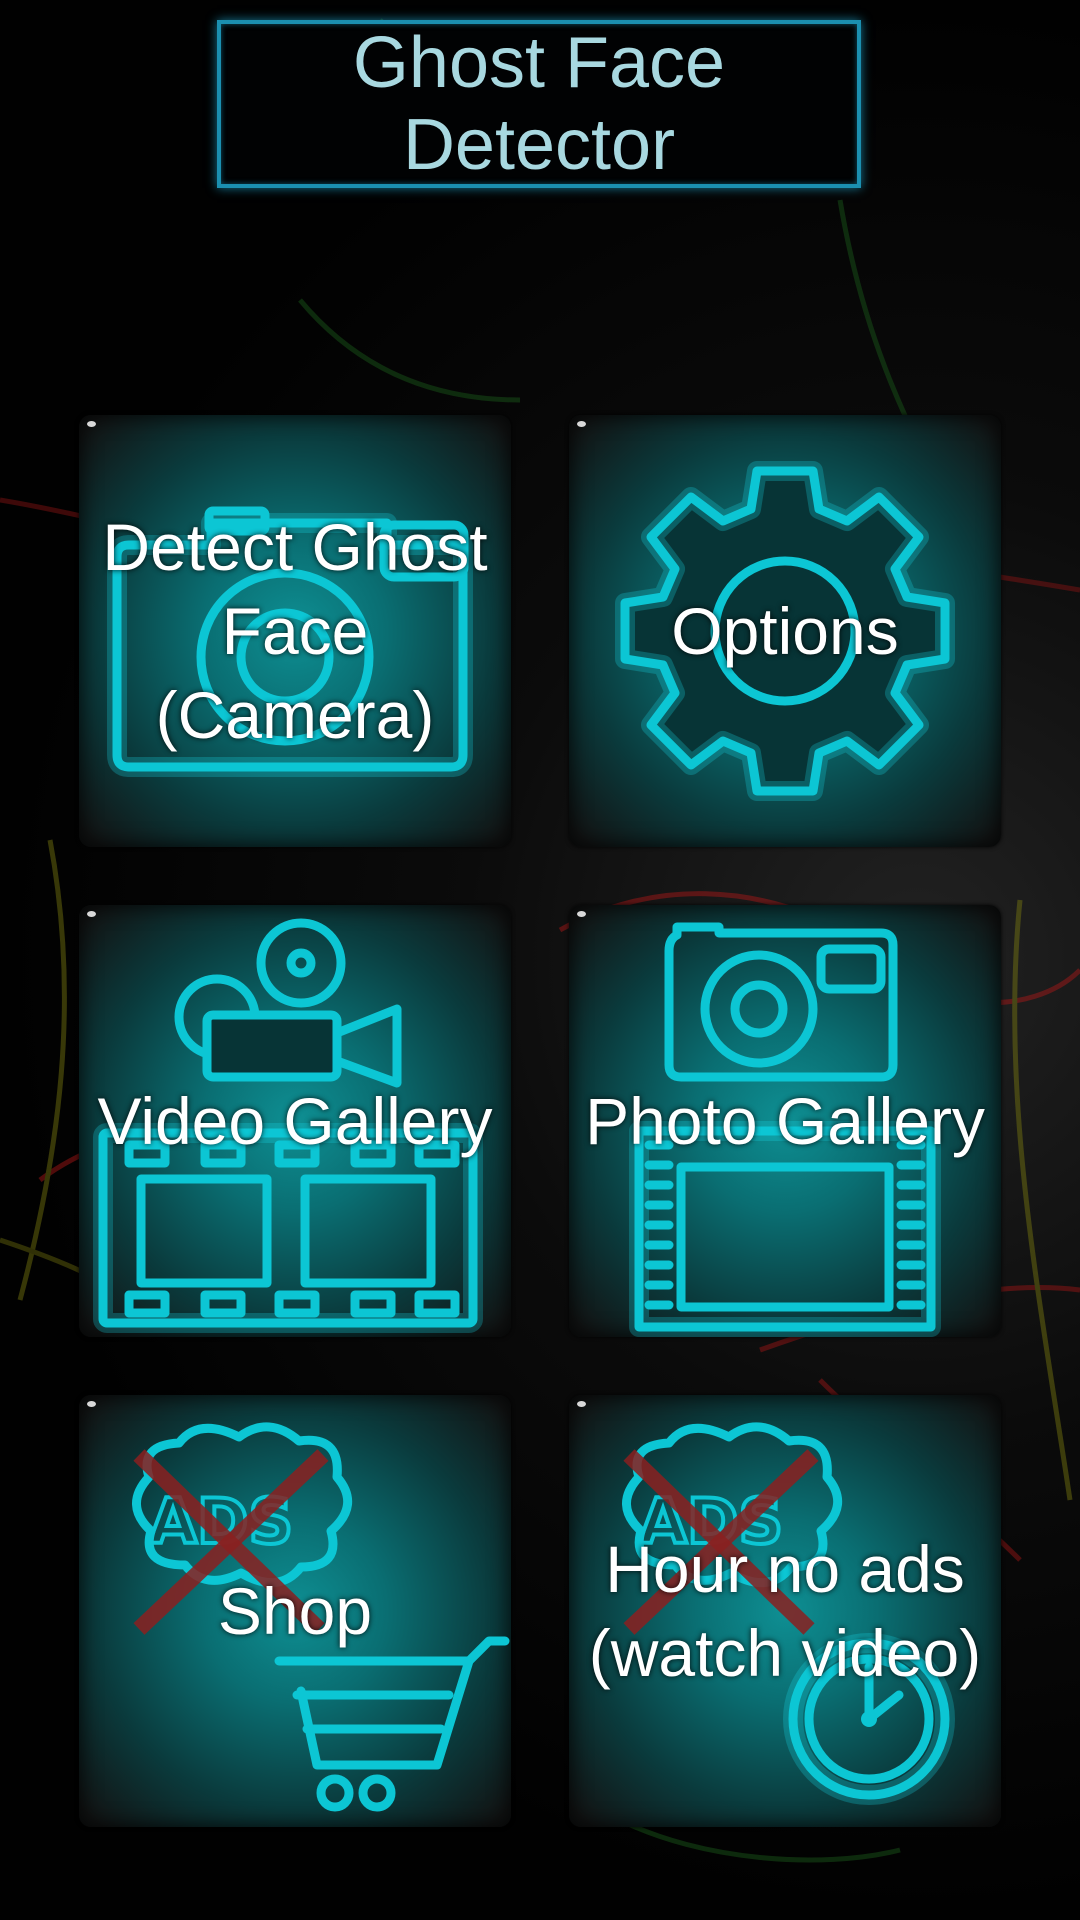 The image size is (1080, 1920). I want to click on photo-gallery-label: Photo Gallery, so click(785, 1121).